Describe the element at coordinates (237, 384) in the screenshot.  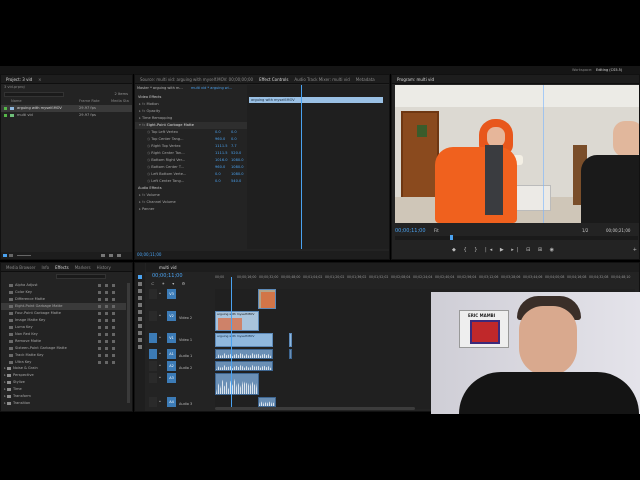
I see `clip-a3` at that location.